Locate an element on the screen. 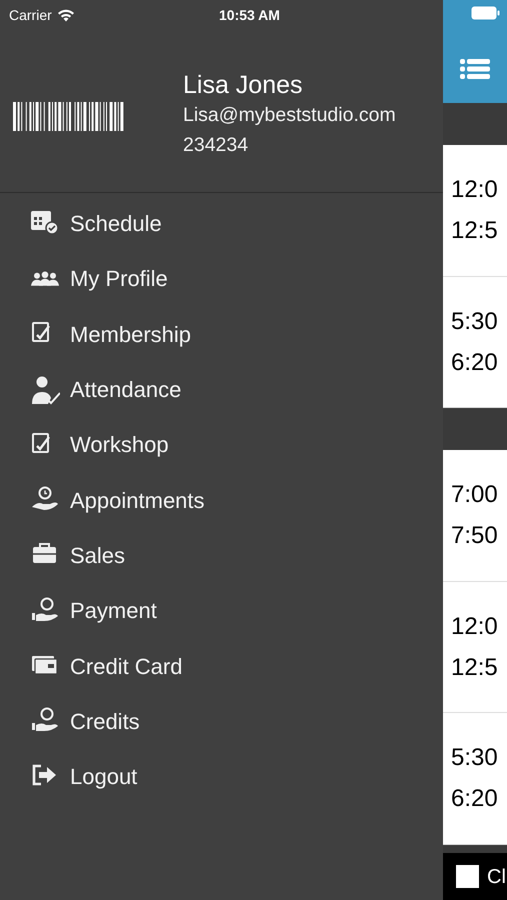 This screenshot has height=900, width=507. user-email: Lisa@mybeststudio.com is located at coordinates (289, 115).